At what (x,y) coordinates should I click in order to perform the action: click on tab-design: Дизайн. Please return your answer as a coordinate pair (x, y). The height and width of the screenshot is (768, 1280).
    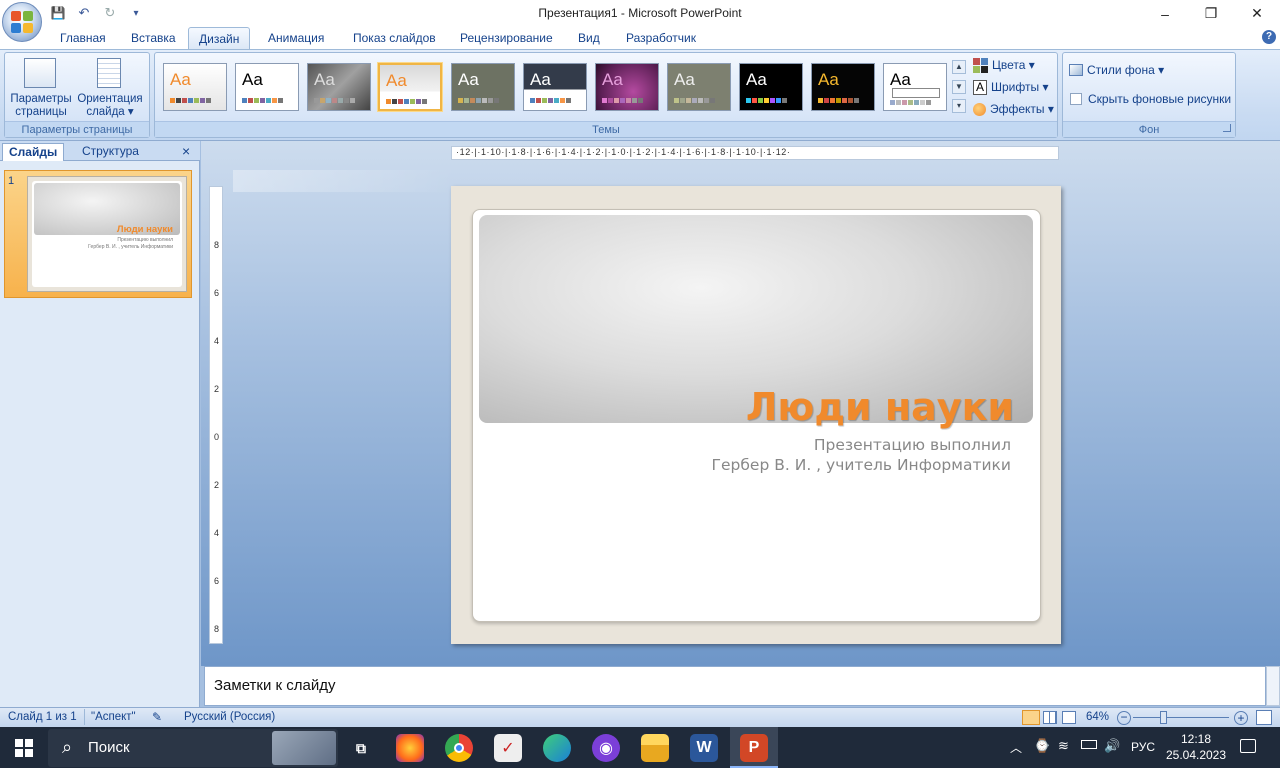
    Looking at the image, I should click on (219, 38).